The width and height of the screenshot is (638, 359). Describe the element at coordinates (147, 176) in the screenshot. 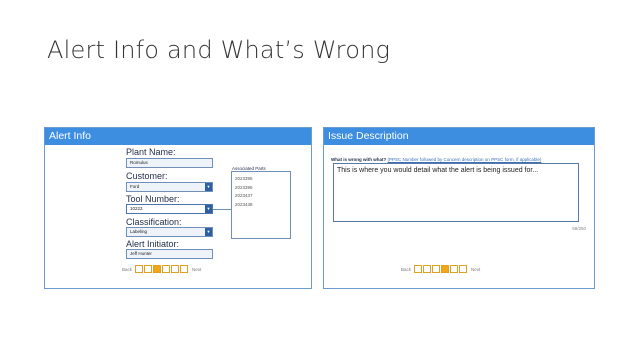

I see `customer-label: Customer:` at that location.